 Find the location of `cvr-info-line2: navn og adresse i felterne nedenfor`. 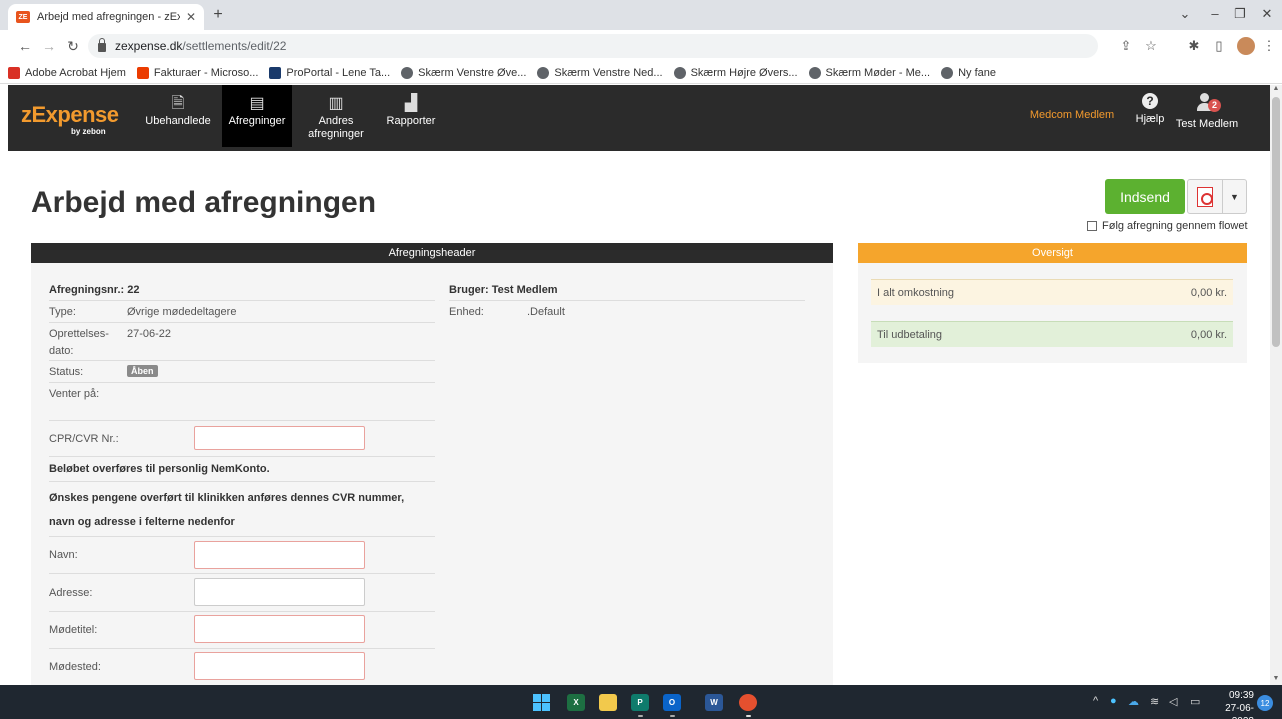

cvr-info-line2: navn og adresse i felterne nedenfor is located at coordinates (142, 522).